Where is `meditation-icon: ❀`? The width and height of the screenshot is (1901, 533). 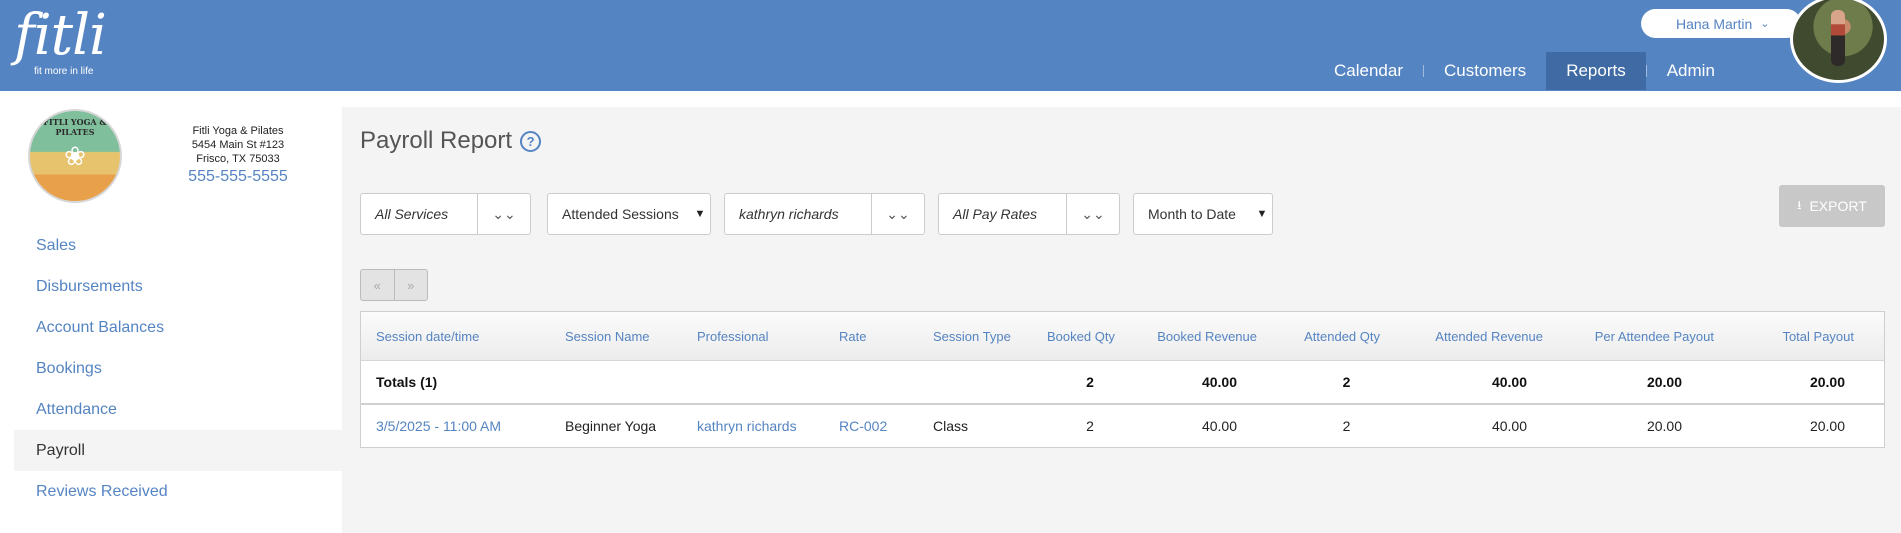
meditation-icon: ❀ is located at coordinates (75, 155).